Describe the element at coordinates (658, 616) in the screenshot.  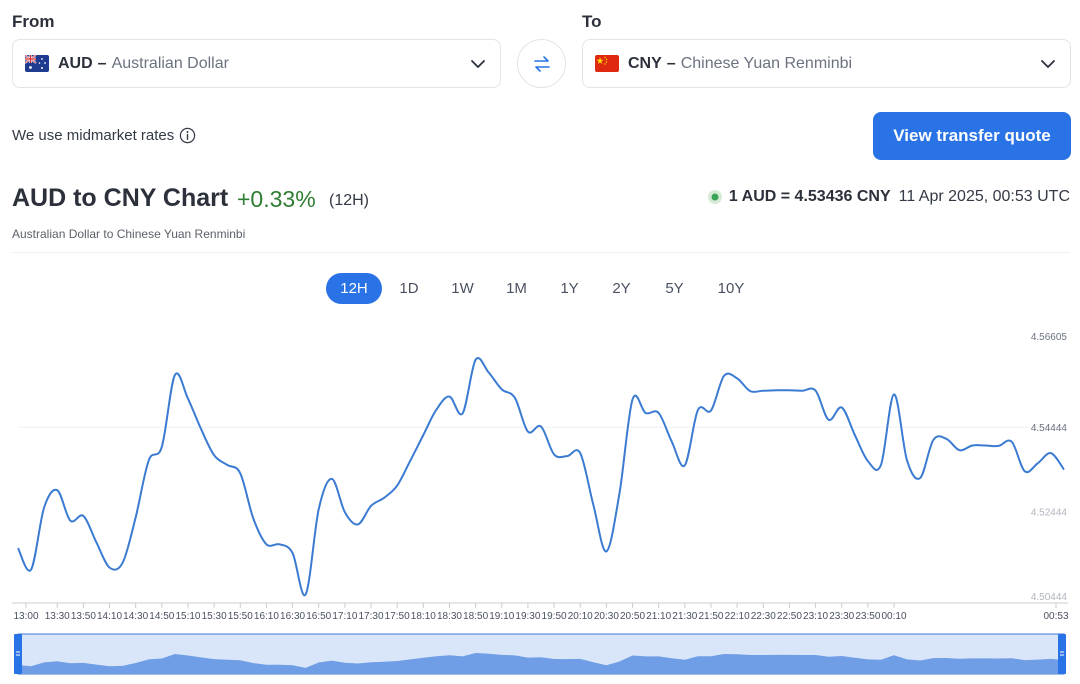
I see `x-tick-label: 21:10` at that location.